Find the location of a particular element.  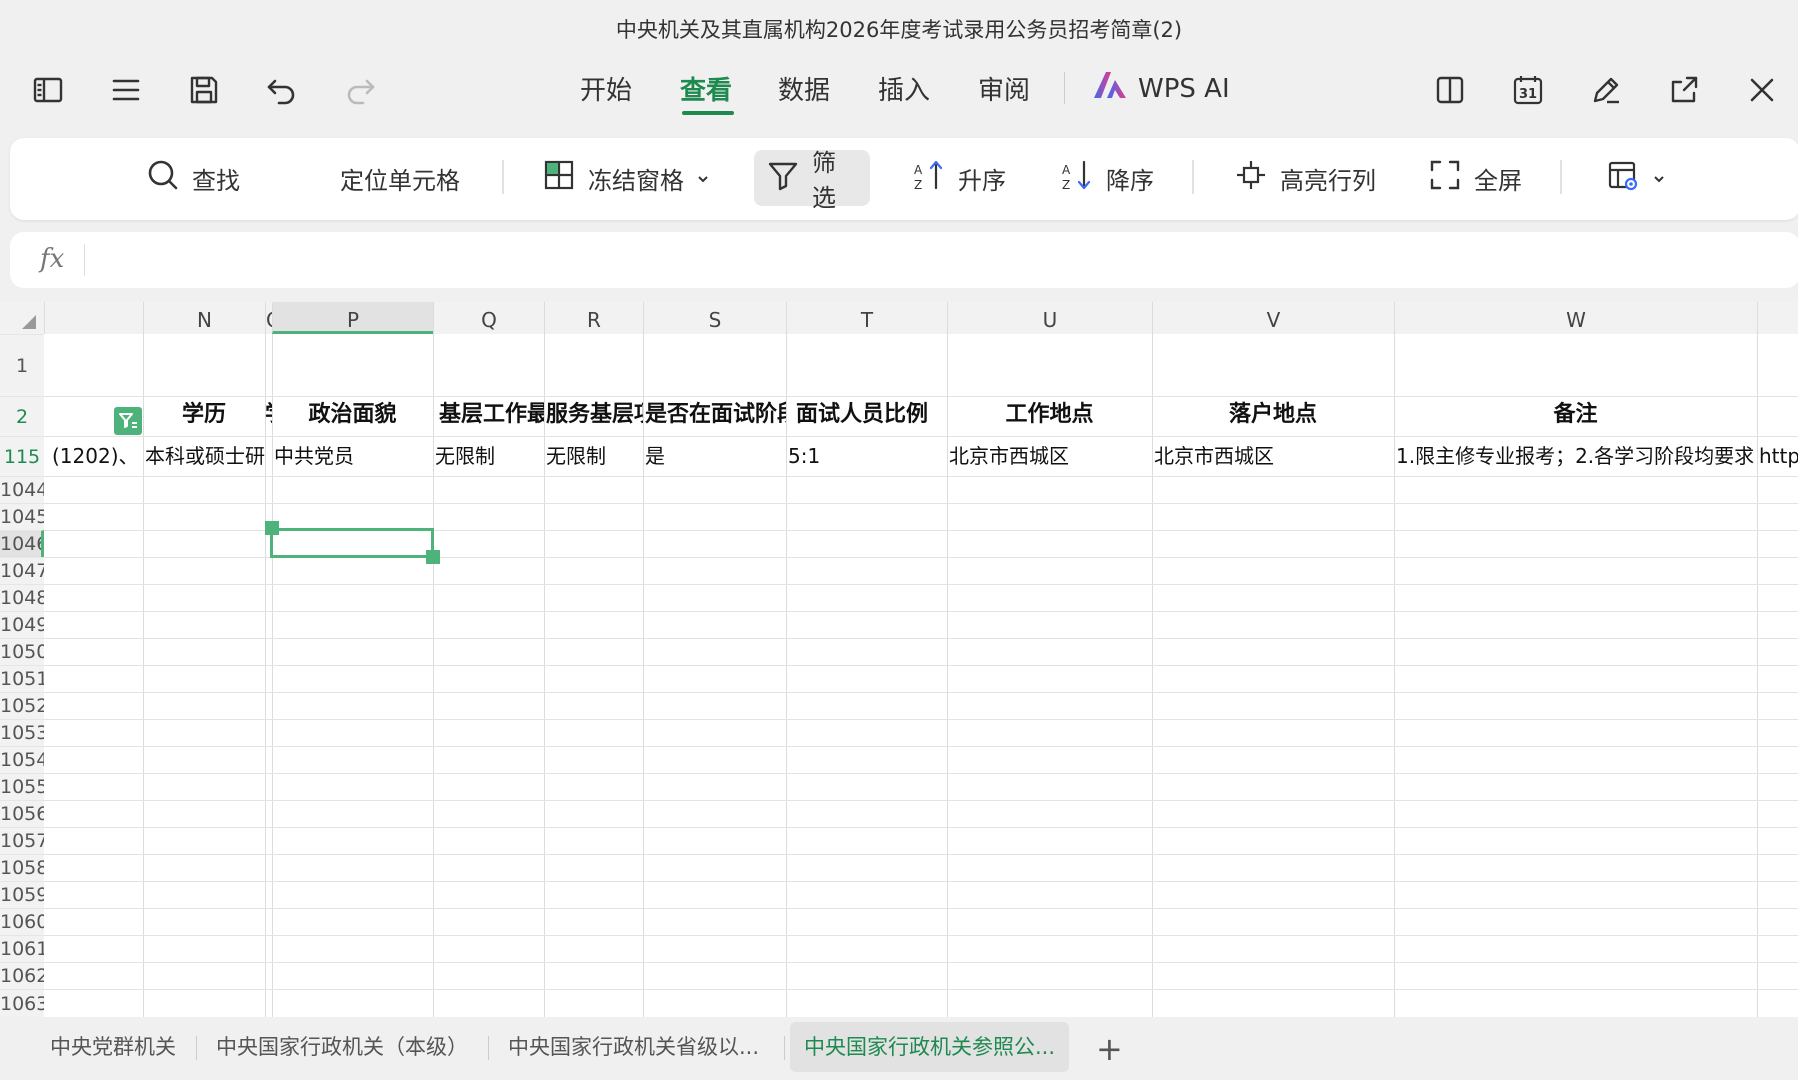

svg-text: A is located at coordinates (918, 170).